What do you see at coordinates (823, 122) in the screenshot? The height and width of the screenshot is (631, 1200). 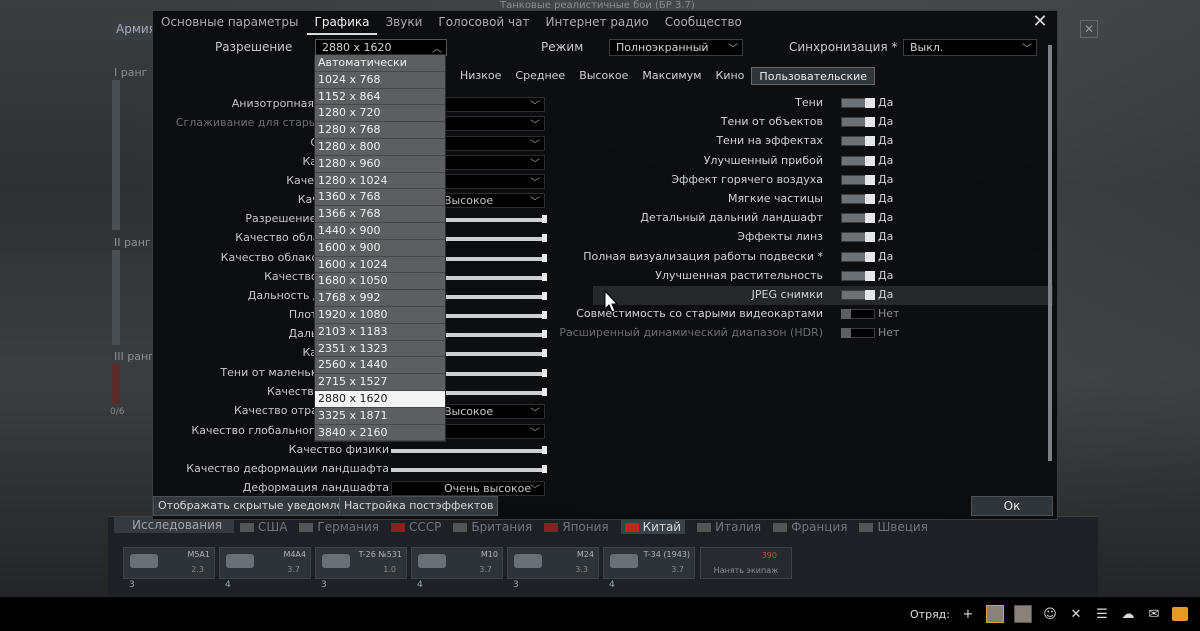 I see `toggle-row: Тени от объектов Да` at bounding box center [823, 122].